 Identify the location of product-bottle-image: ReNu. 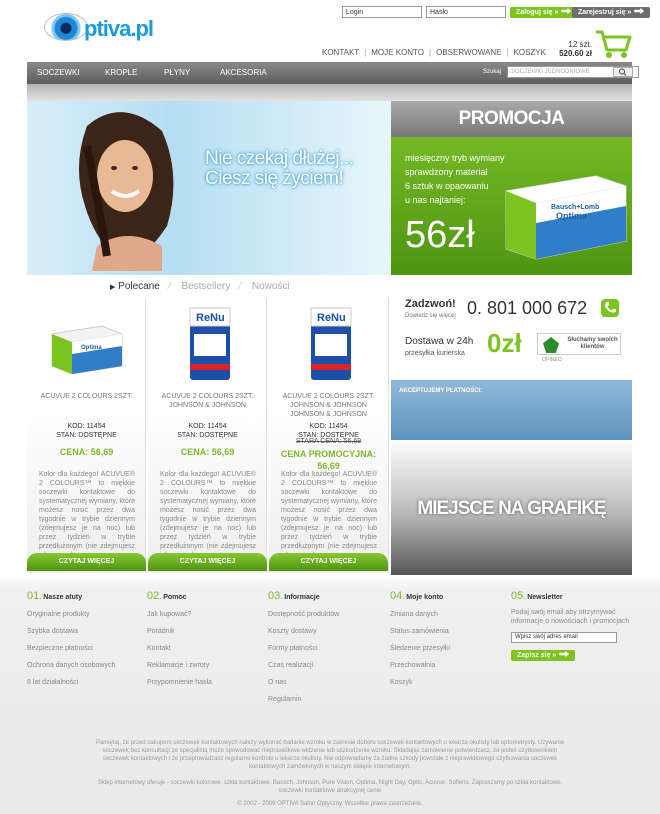
(210, 343).